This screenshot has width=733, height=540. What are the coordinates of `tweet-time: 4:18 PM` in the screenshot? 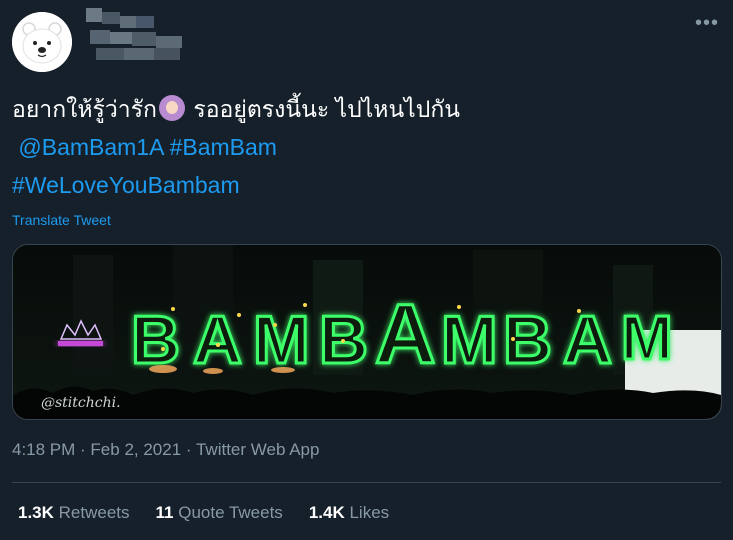 It's located at (43, 449).